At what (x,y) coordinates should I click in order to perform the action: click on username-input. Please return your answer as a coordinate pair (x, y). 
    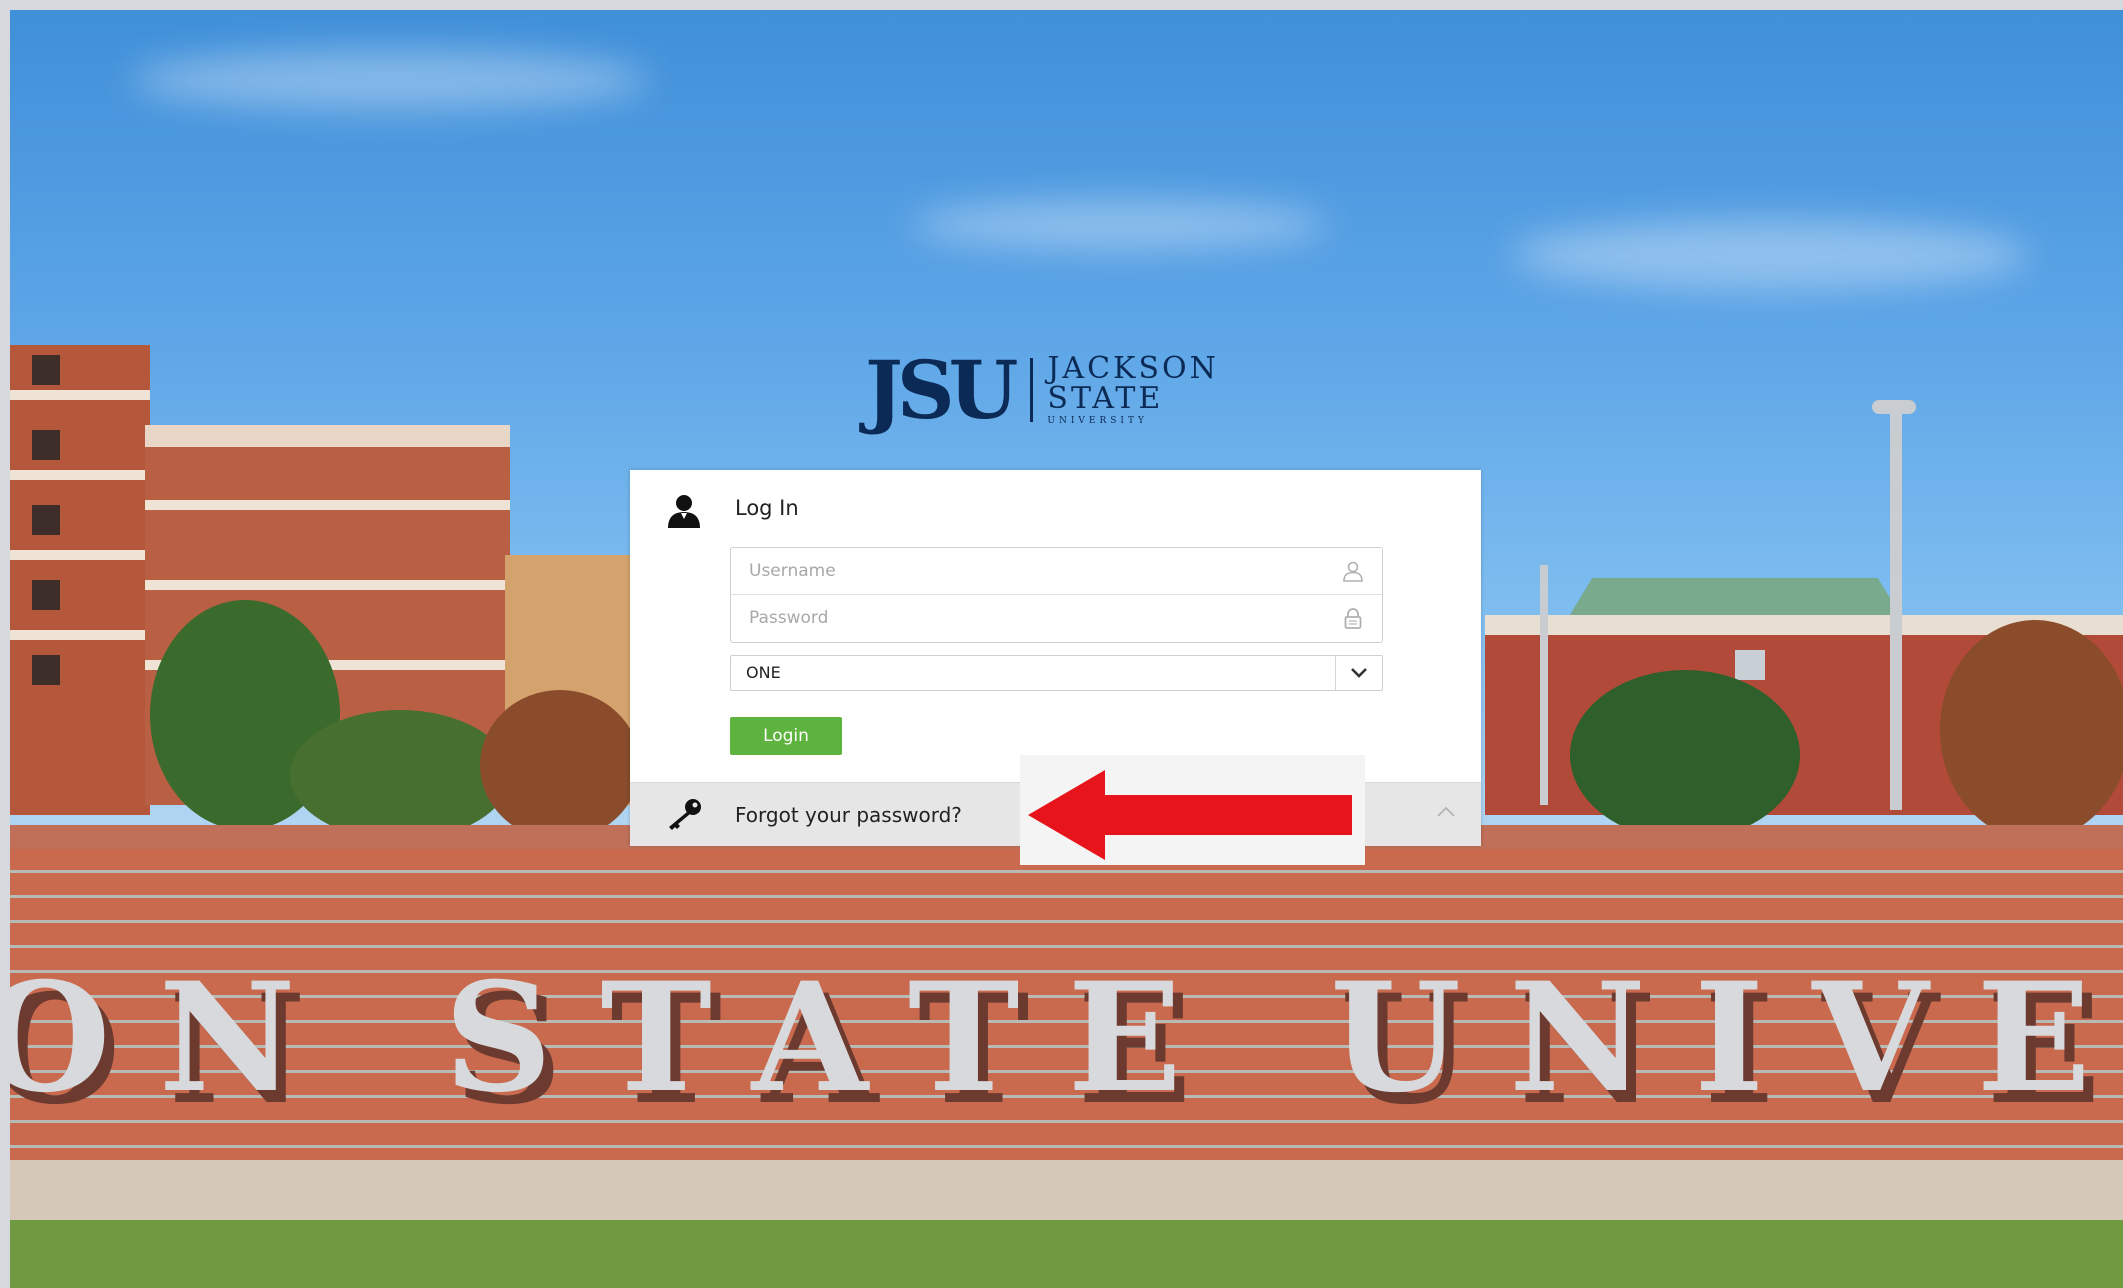
    Looking at the image, I should click on (1049, 571).